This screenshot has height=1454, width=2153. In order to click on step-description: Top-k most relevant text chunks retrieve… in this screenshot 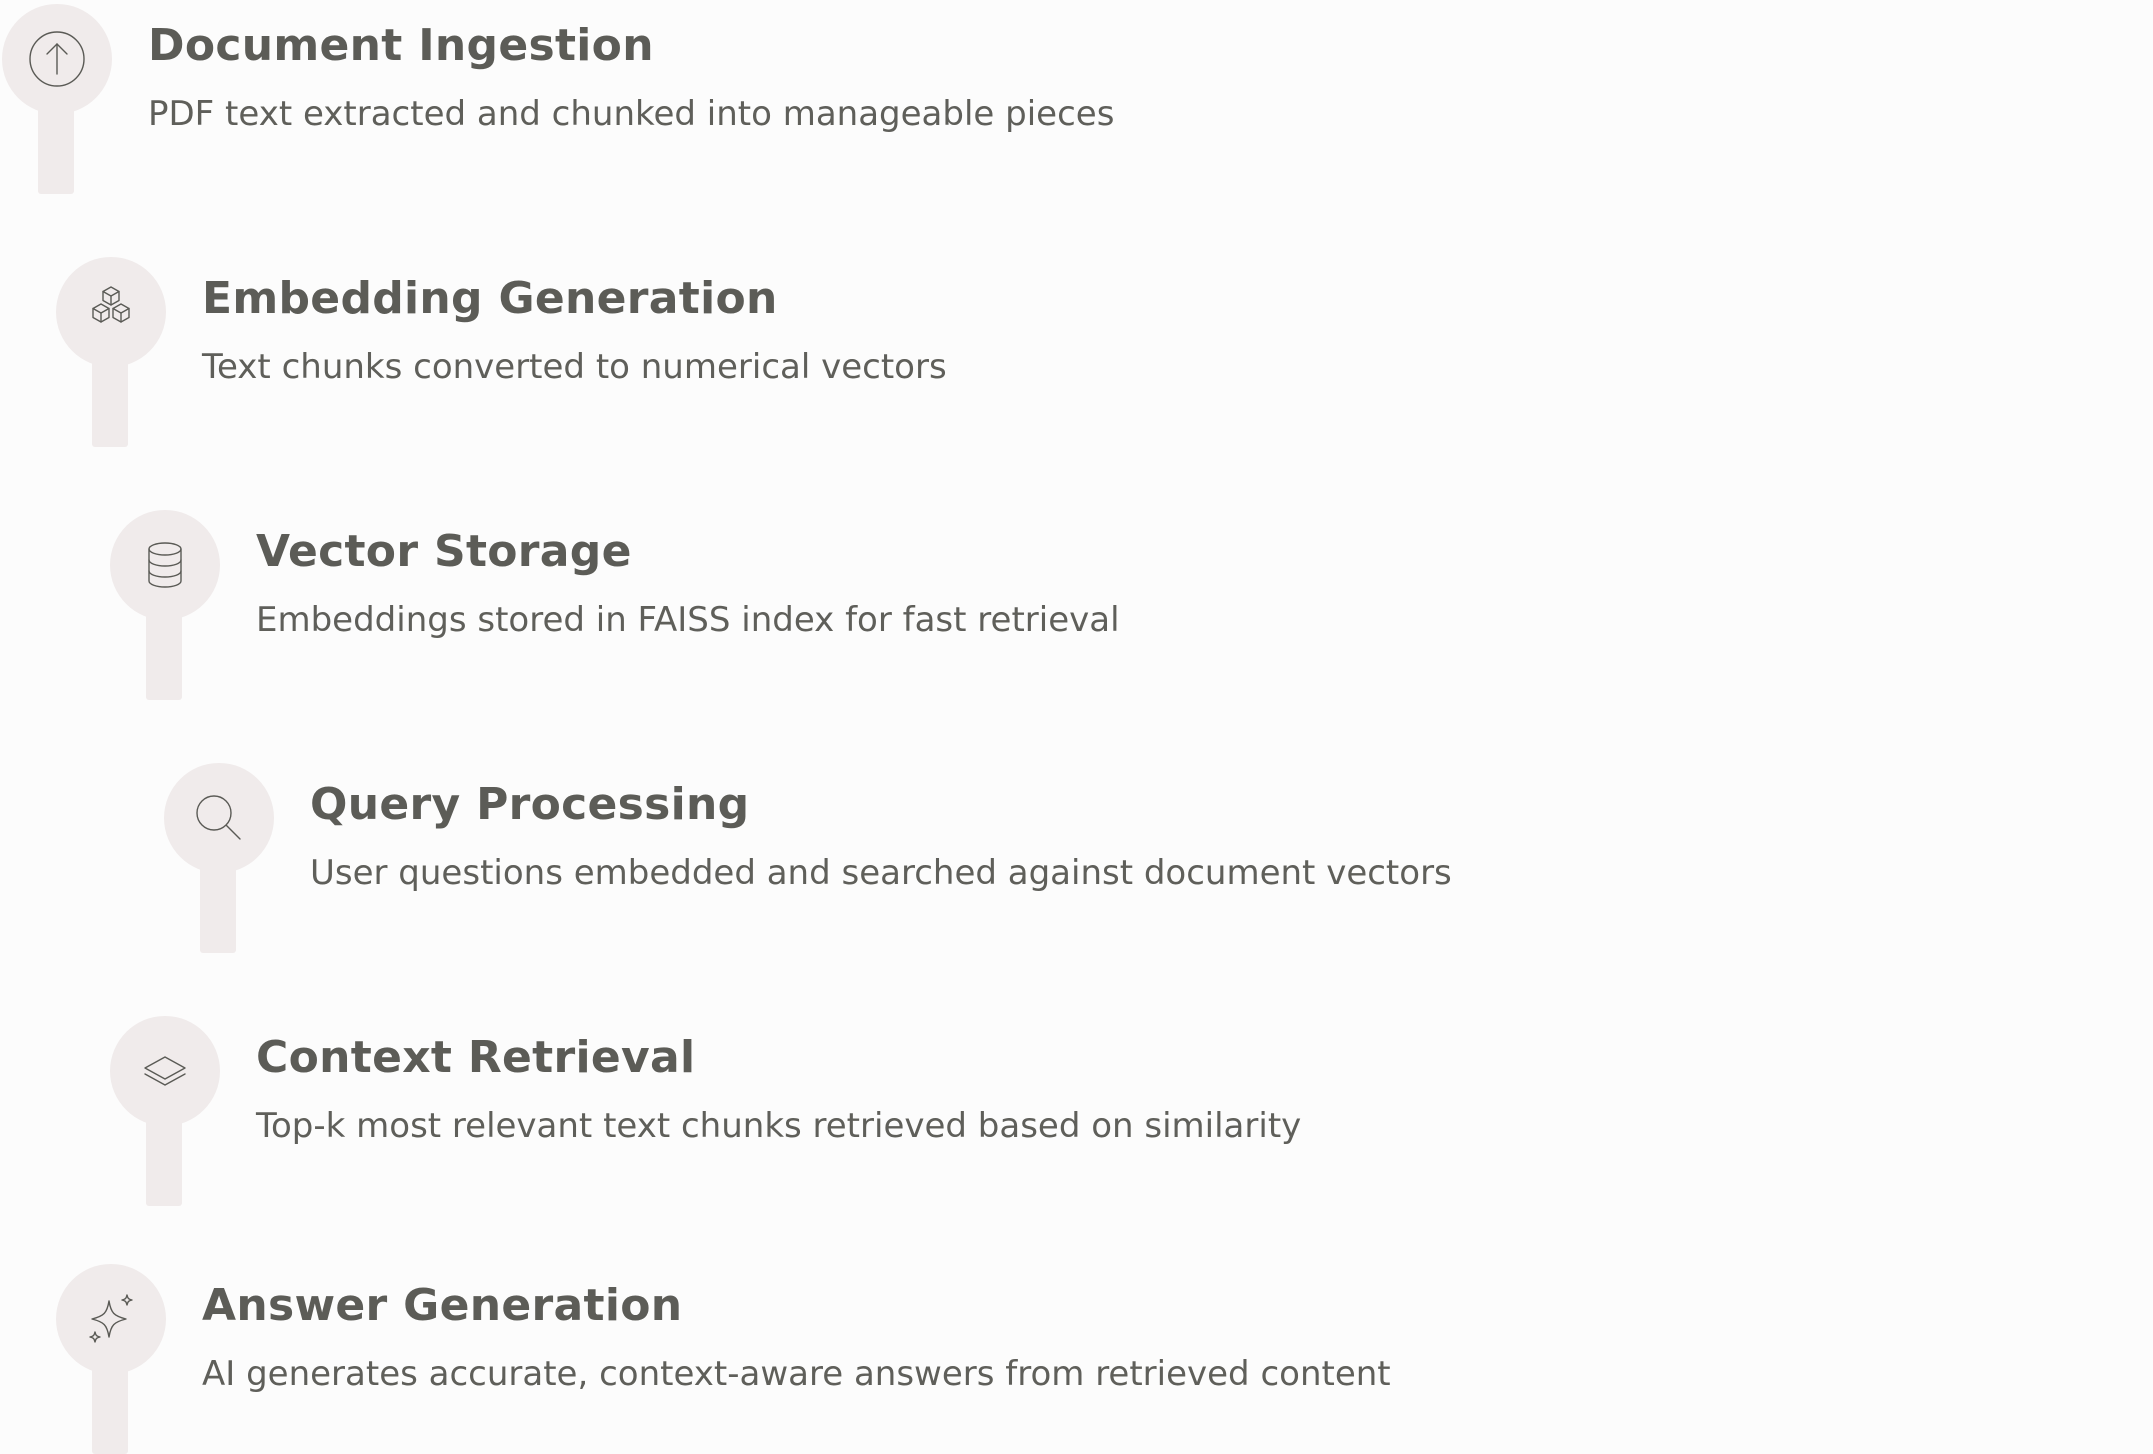, I will do `click(779, 1126)`.